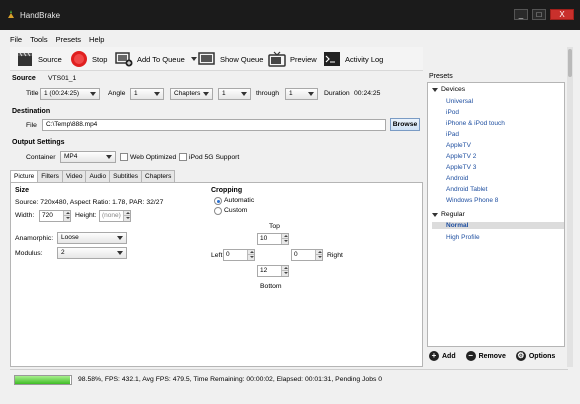 Image resolution: width=580 pixels, height=404 pixels. I want to click on preset-options-button: ⚙ Options, so click(535, 356).